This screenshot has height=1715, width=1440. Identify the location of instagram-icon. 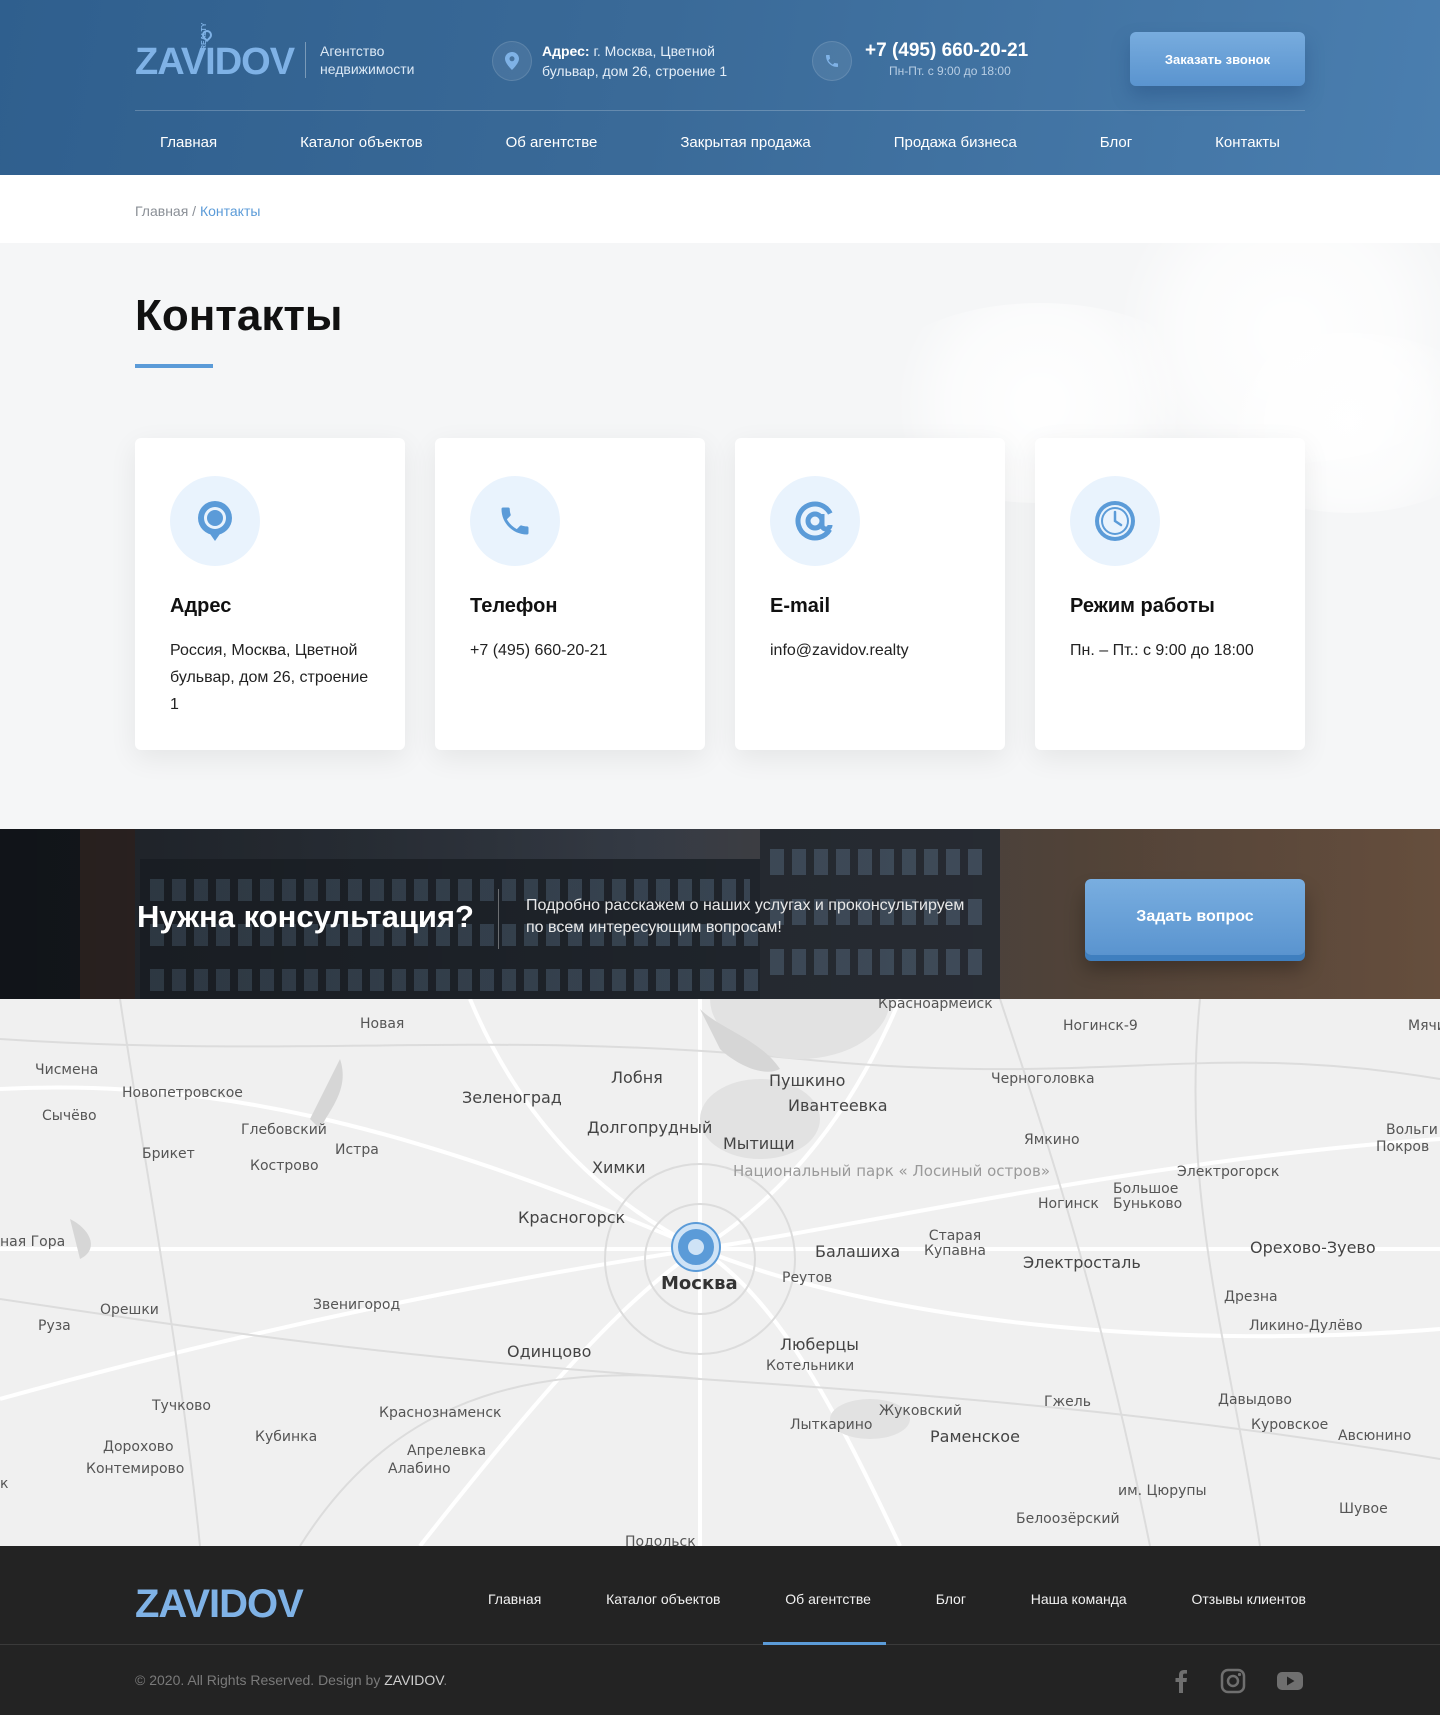
(1233, 1681).